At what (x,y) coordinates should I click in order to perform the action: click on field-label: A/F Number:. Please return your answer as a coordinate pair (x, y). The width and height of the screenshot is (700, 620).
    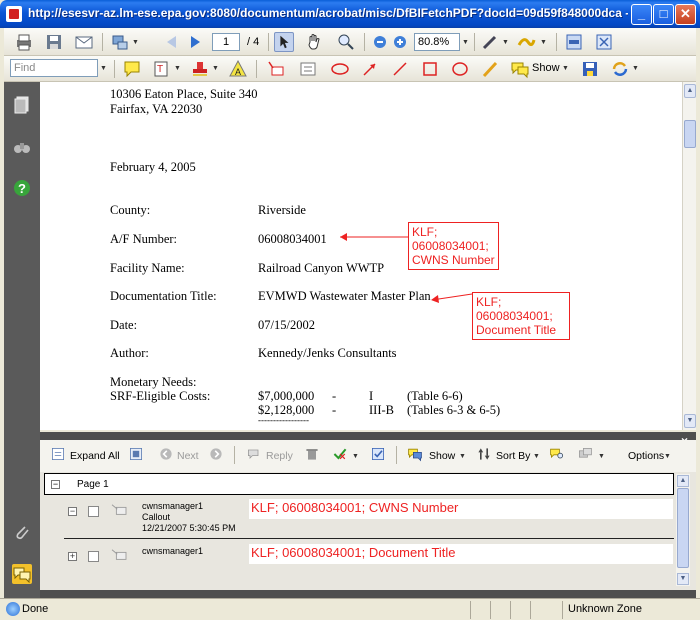
    Looking at the image, I should click on (144, 239).